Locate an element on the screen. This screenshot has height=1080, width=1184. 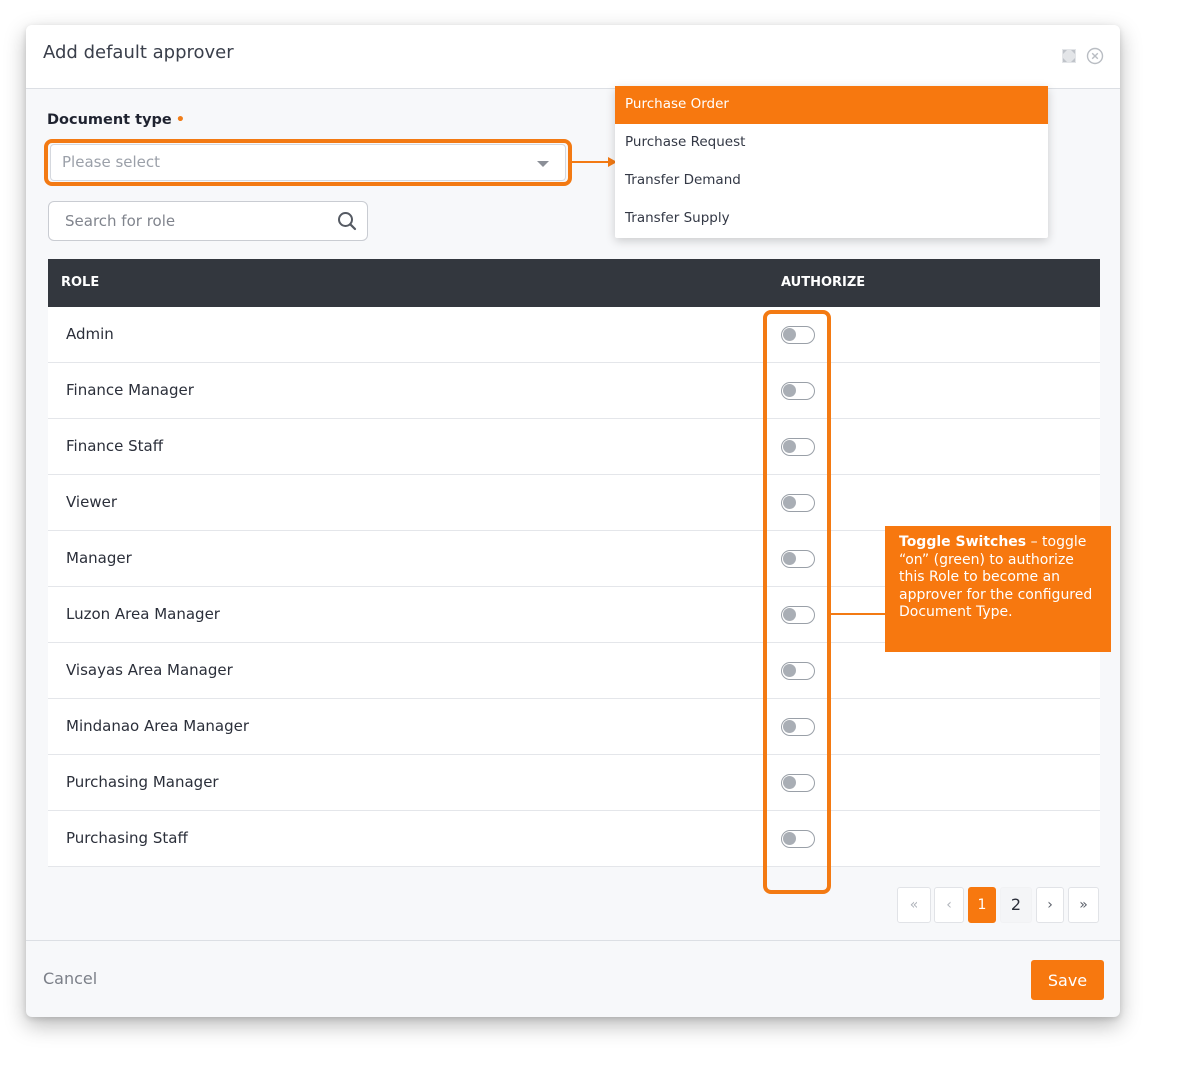
document-type-select: Please select is located at coordinates (308, 162).